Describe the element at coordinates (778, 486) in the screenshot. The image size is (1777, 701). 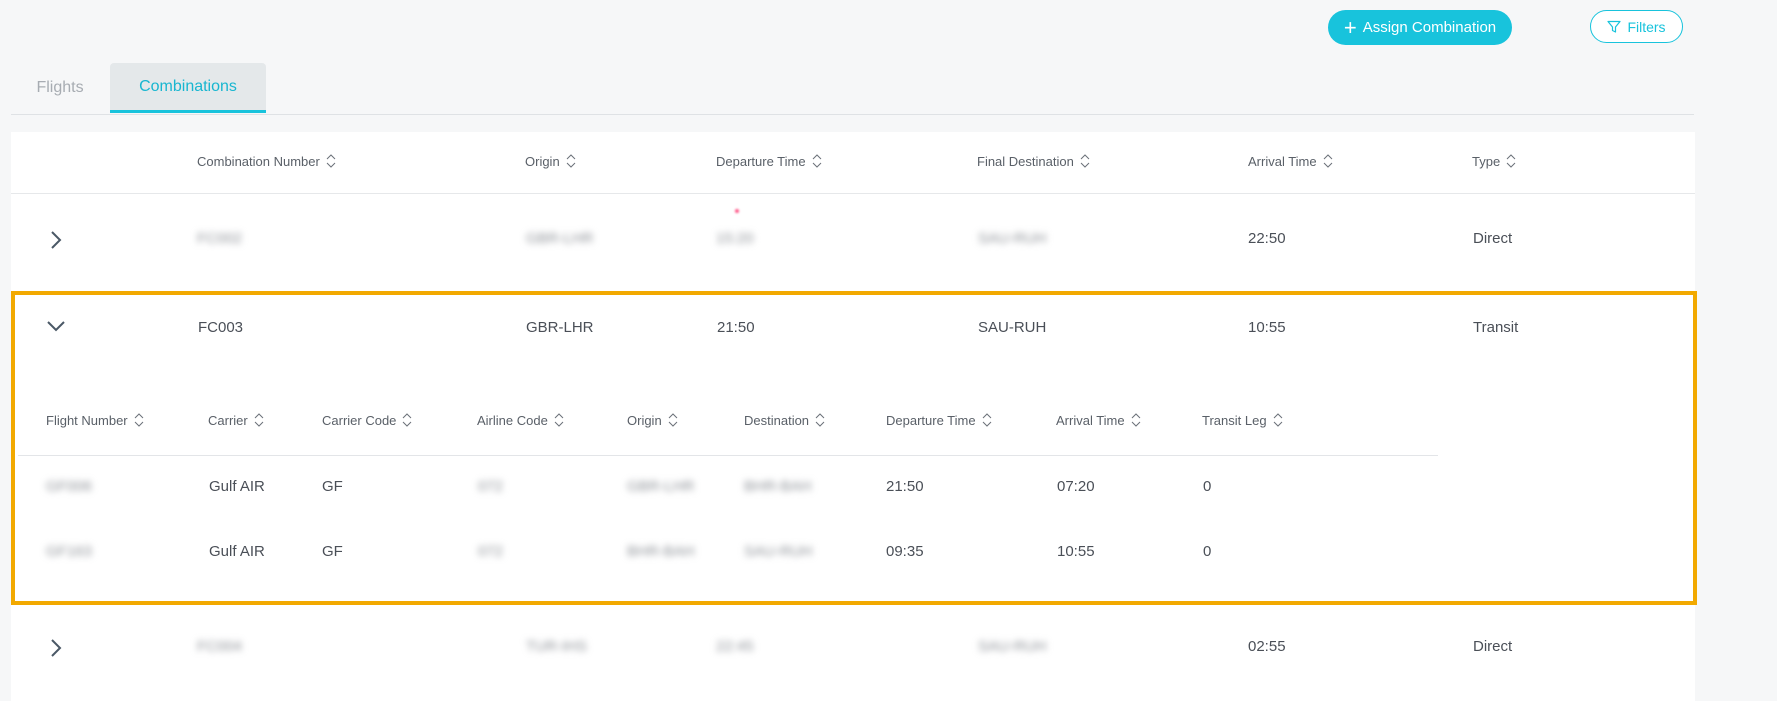
I see `destination: BHR-BAH` at that location.